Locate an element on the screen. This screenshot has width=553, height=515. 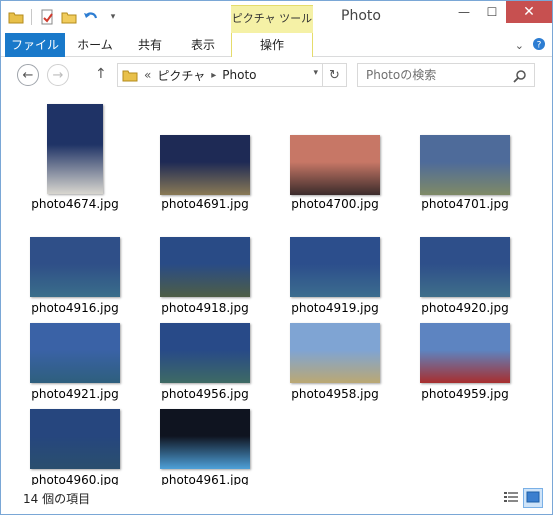
chevron-down-icon: ⌄ is located at coordinates (519, 45).